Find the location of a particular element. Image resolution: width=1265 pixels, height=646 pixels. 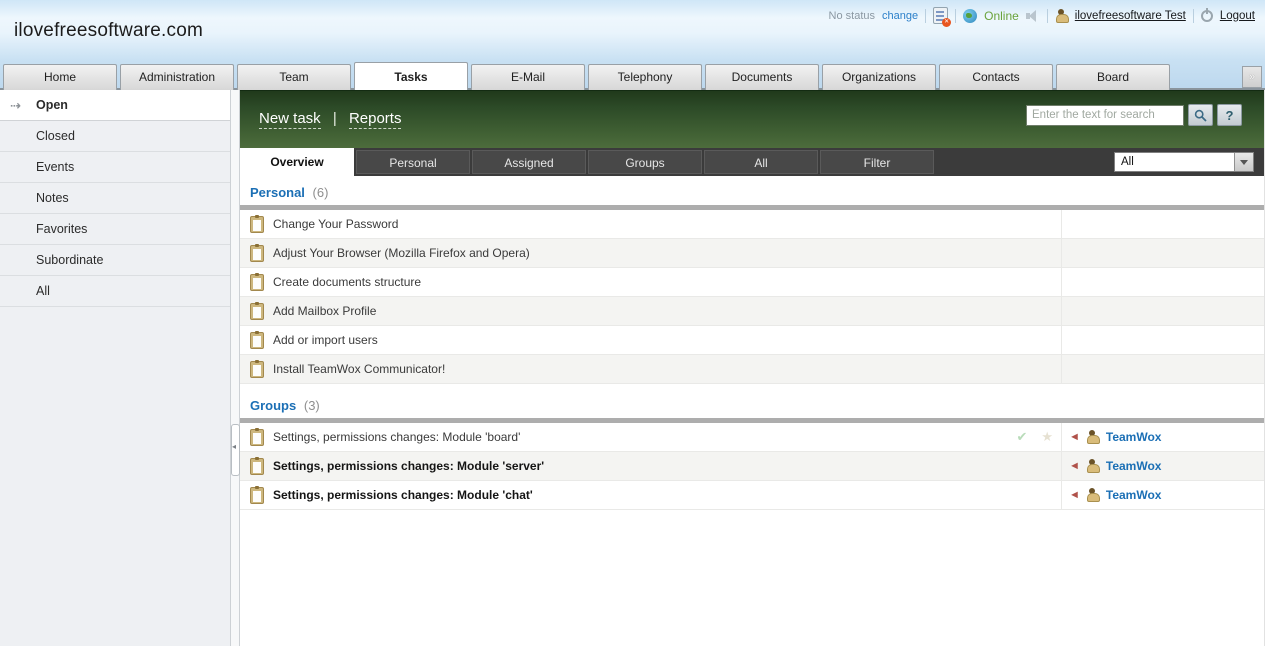

sidebar-collapse-handle is located at coordinates (235, 450).